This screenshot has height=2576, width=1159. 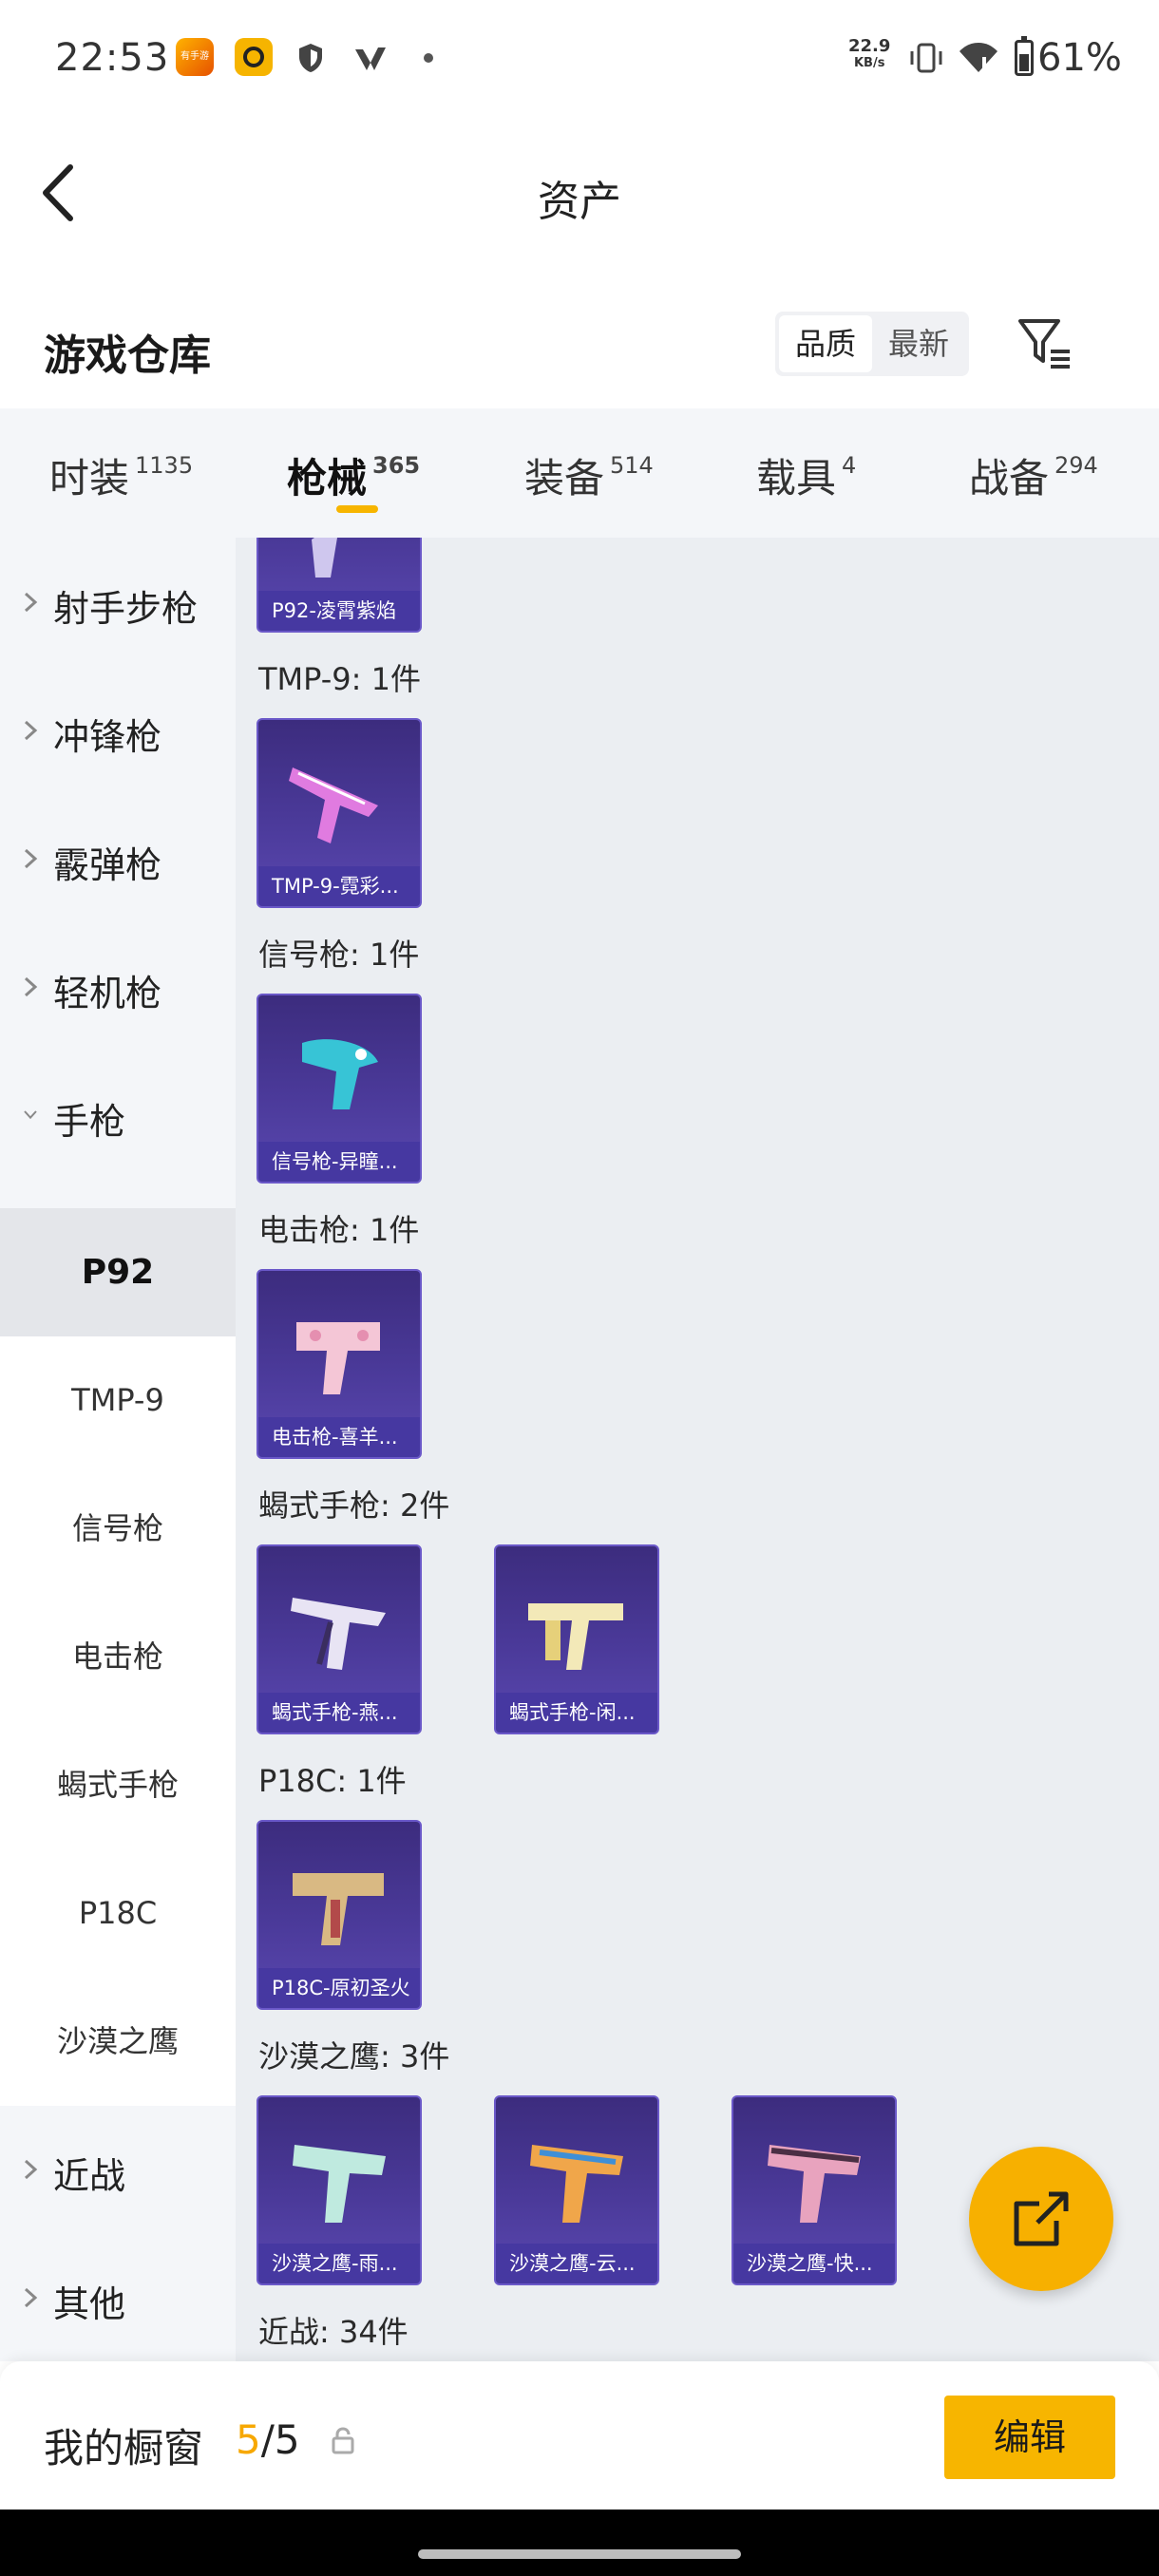 I want to click on app-notification-icon: 有手游, so click(x=195, y=57).